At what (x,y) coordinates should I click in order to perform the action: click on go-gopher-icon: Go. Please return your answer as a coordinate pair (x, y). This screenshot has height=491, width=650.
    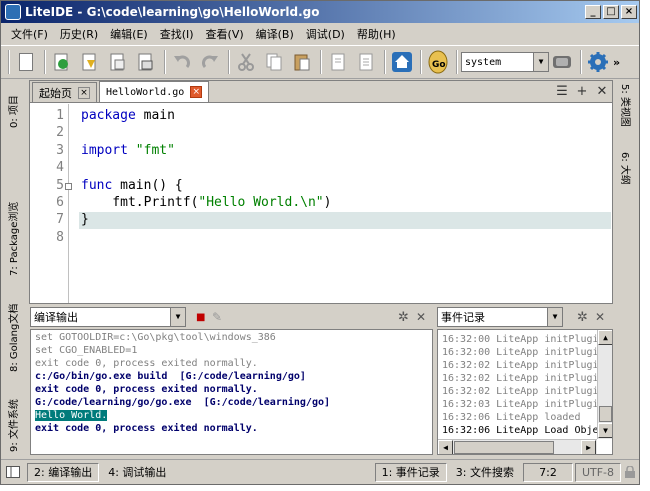
    Looking at the image, I should click on (438, 62).